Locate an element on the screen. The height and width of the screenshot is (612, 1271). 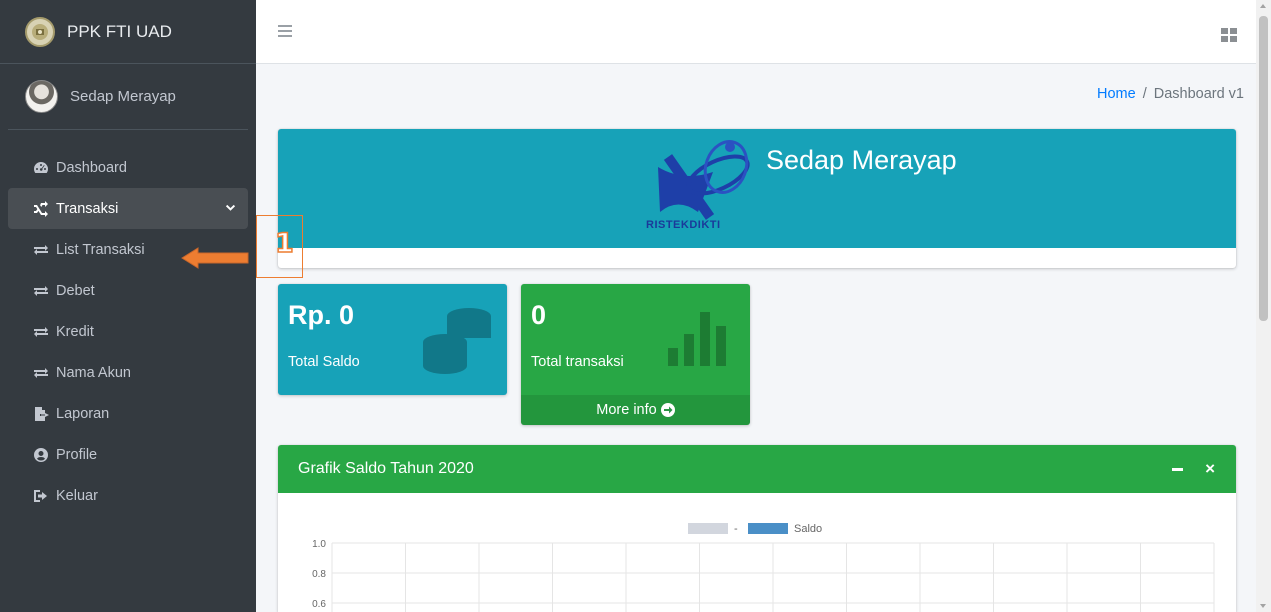
y-tick-label: 0.6 is located at coordinates (319, 604).